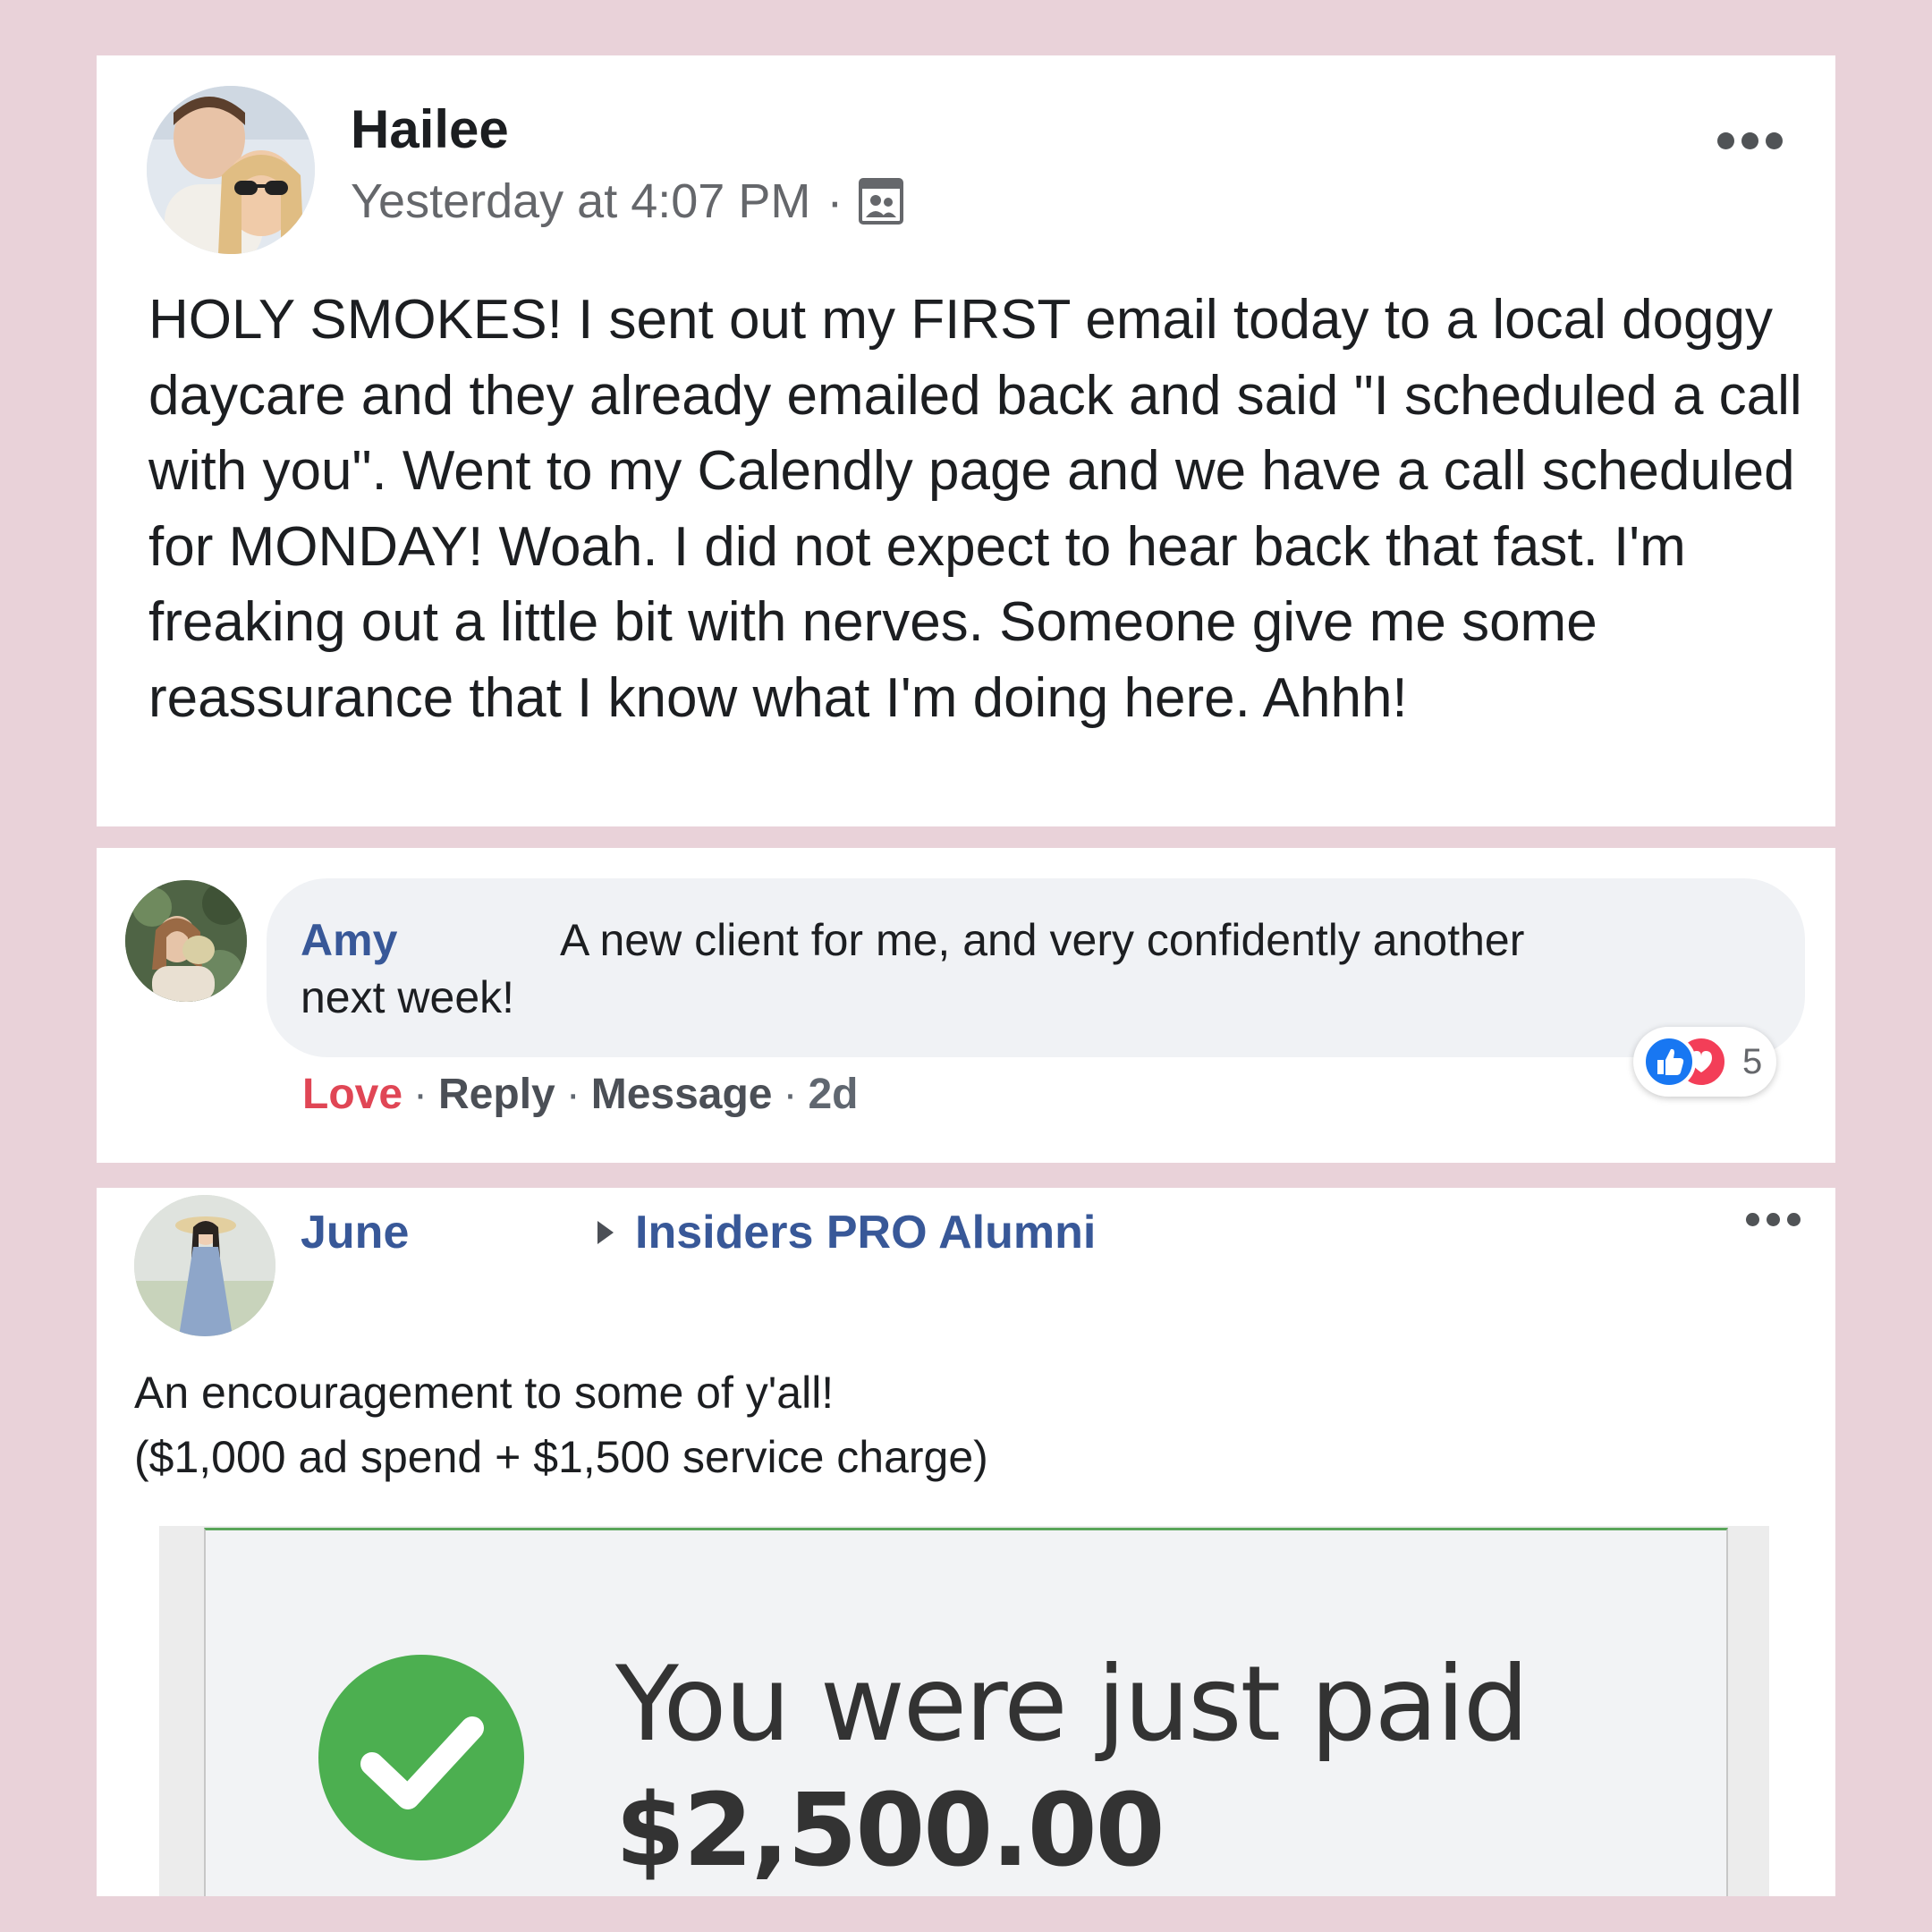 The image size is (1932, 1932). Describe the element at coordinates (865, 1232) in the screenshot. I see `group-name: Insiders PRO Alumni` at that location.